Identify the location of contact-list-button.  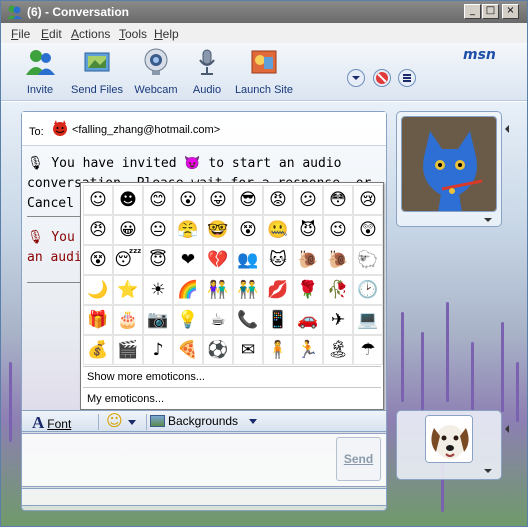
(407, 78).